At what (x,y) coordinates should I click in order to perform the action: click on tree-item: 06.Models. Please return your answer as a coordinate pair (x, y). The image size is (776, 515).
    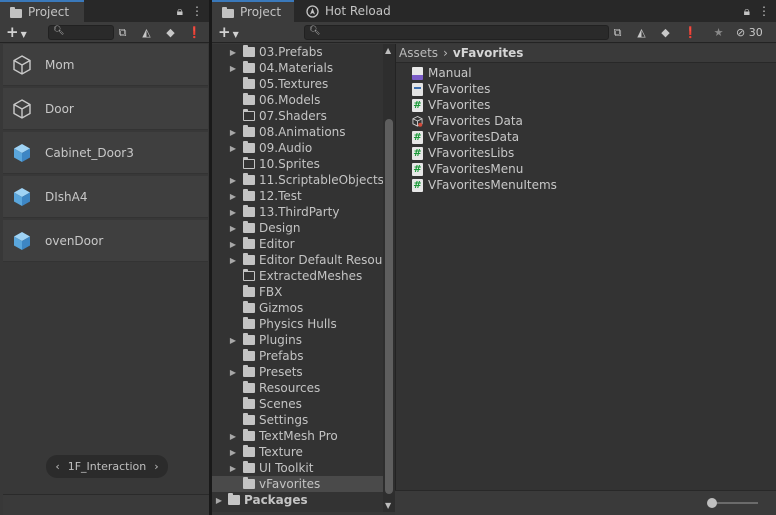
    Looking at the image, I should click on (297, 100).